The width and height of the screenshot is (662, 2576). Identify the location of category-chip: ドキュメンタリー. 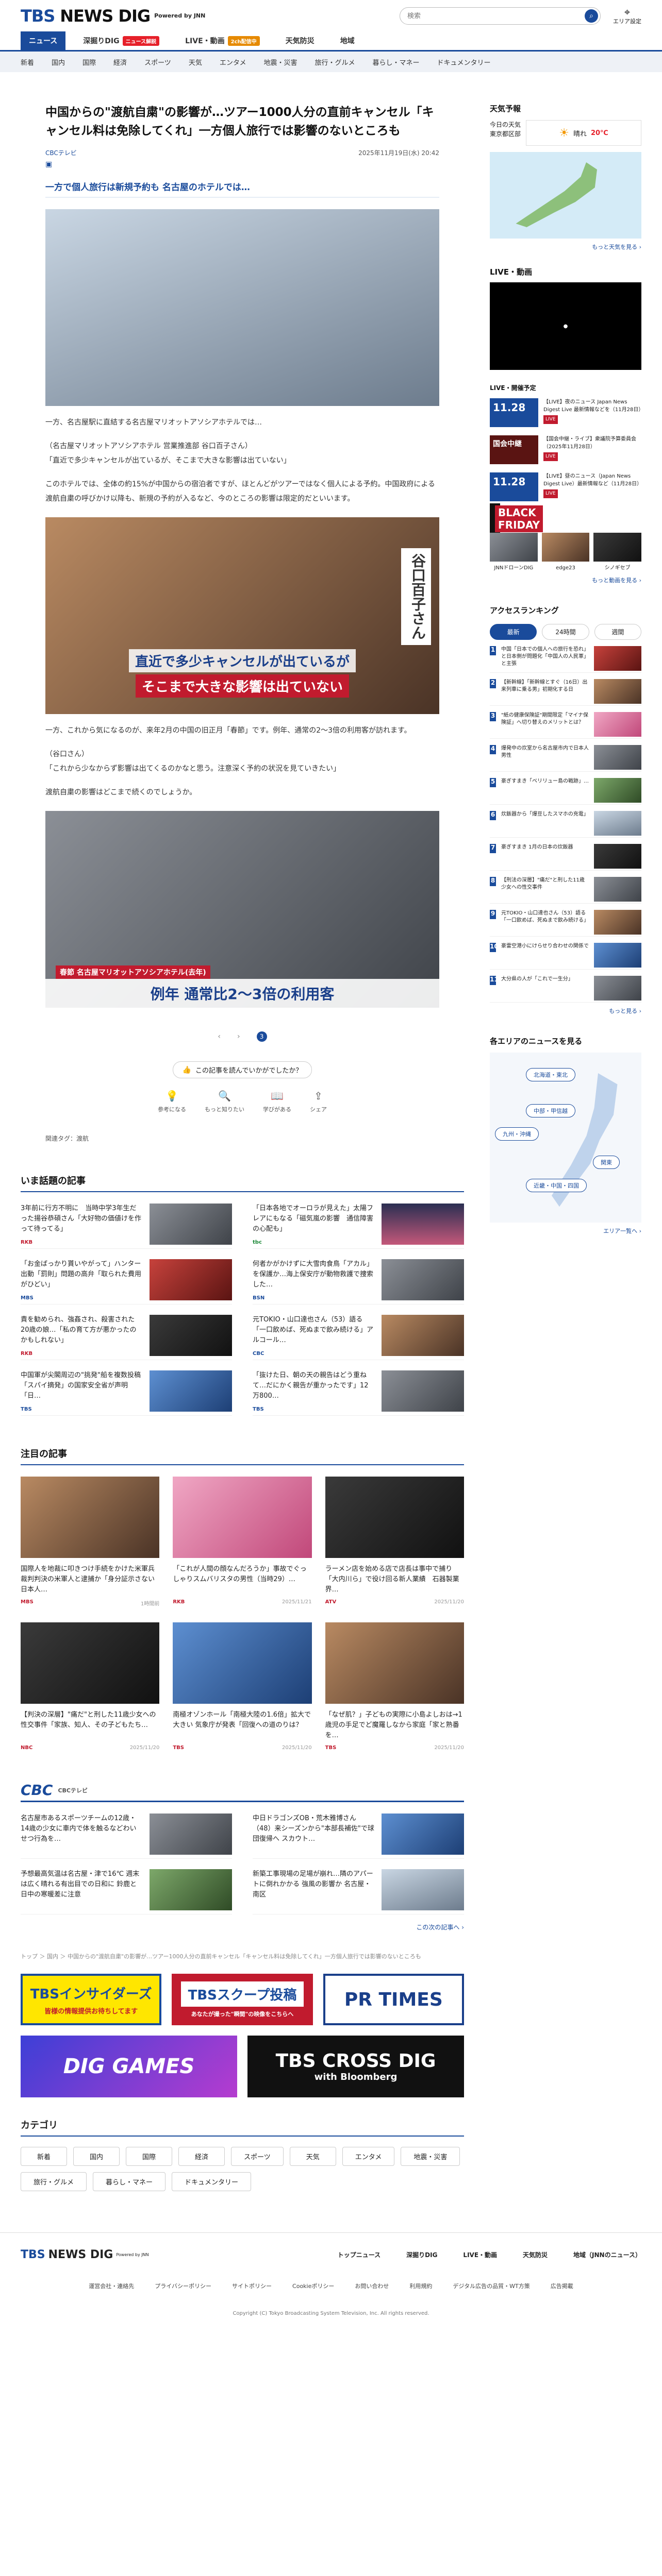
(212, 2181).